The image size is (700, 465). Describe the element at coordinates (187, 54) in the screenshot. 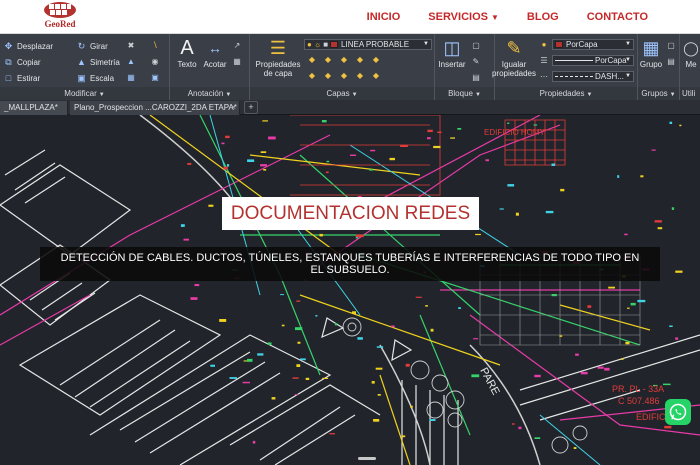

I see `text-button: A Texto` at that location.